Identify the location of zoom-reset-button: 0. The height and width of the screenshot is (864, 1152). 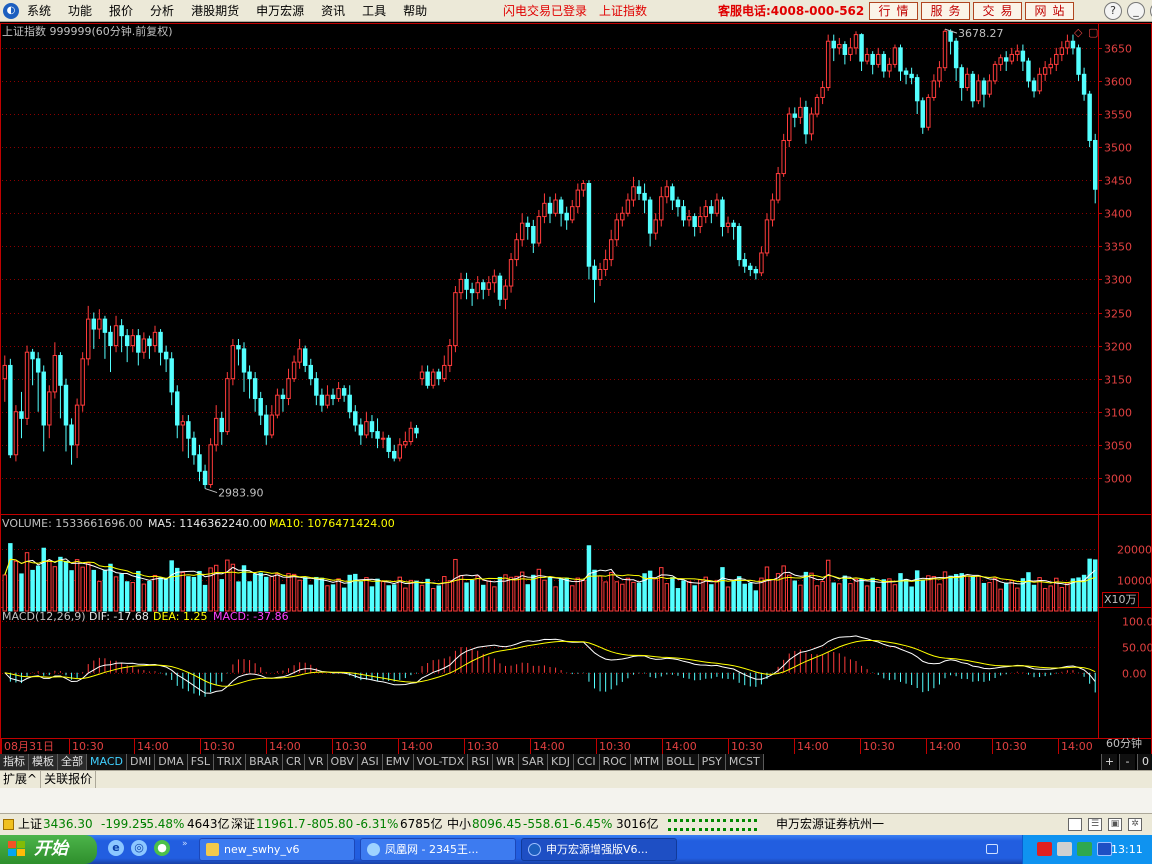
(1144, 762).